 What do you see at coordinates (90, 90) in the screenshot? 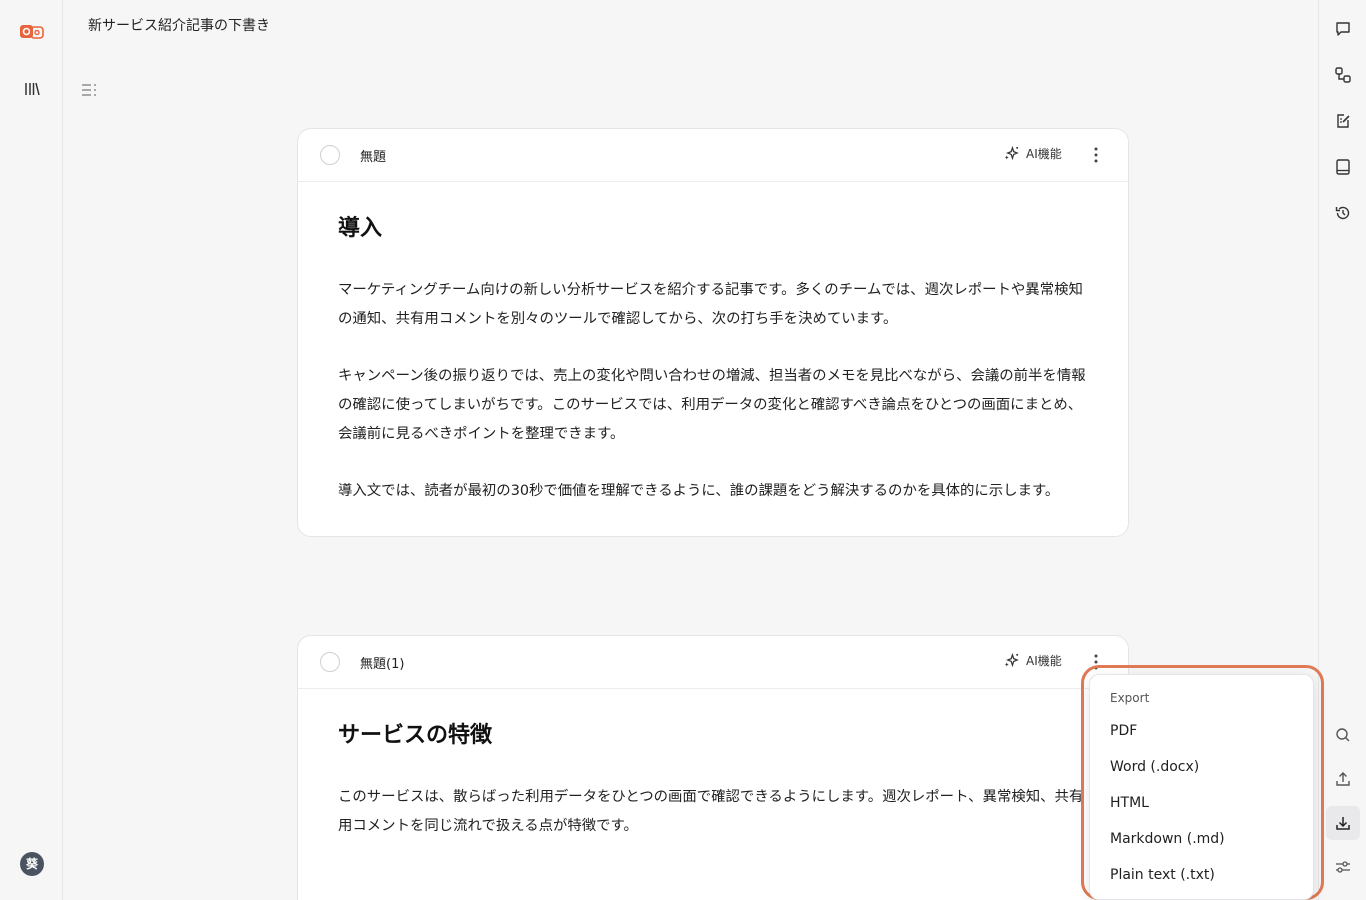
I see `outline-toggle-icon` at bounding box center [90, 90].